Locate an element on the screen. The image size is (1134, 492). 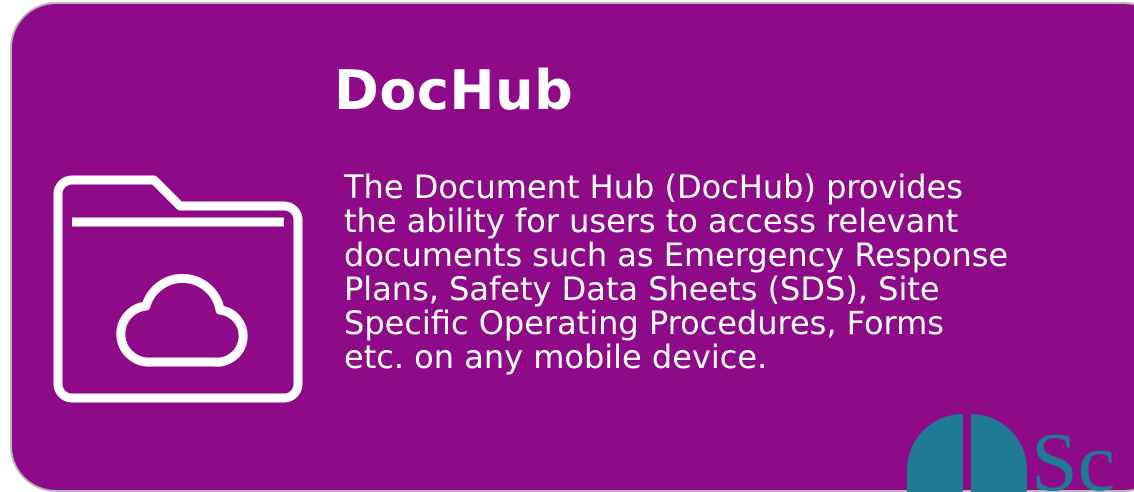
brand-logo-icon: Sc is located at coordinates (1011, 453).